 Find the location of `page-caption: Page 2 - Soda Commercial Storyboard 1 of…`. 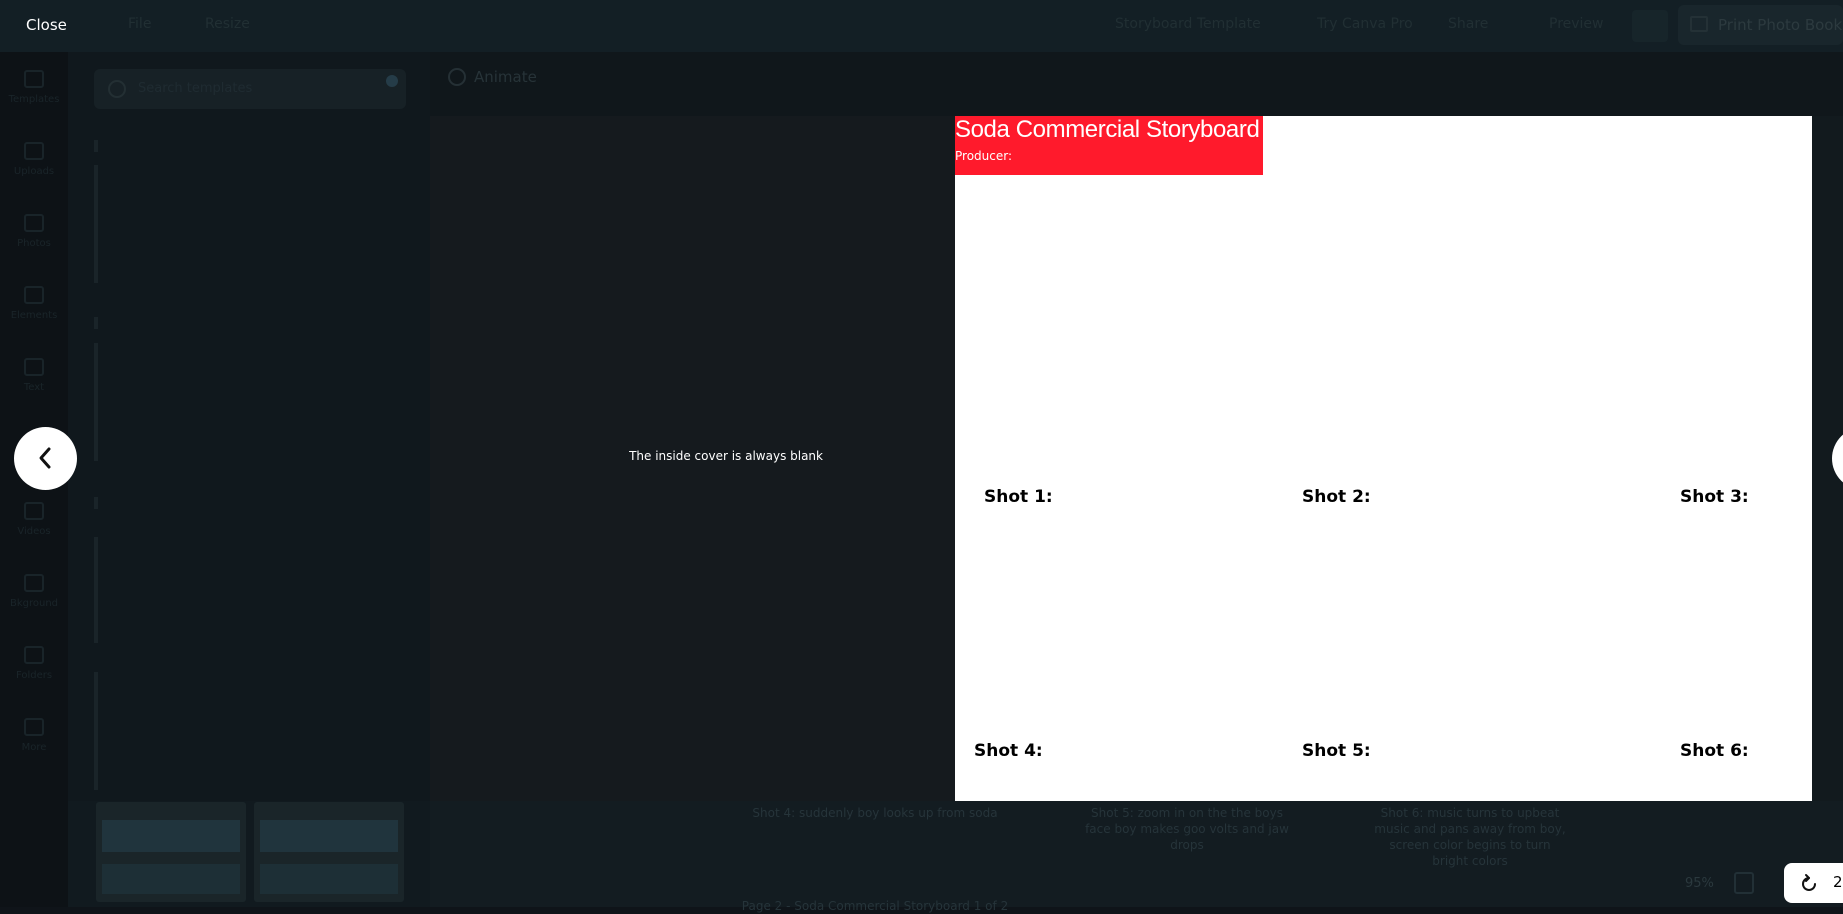

page-caption: Page 2 - Soda Commercial Storyboard 1 of… is located at coordinates (875, 906).